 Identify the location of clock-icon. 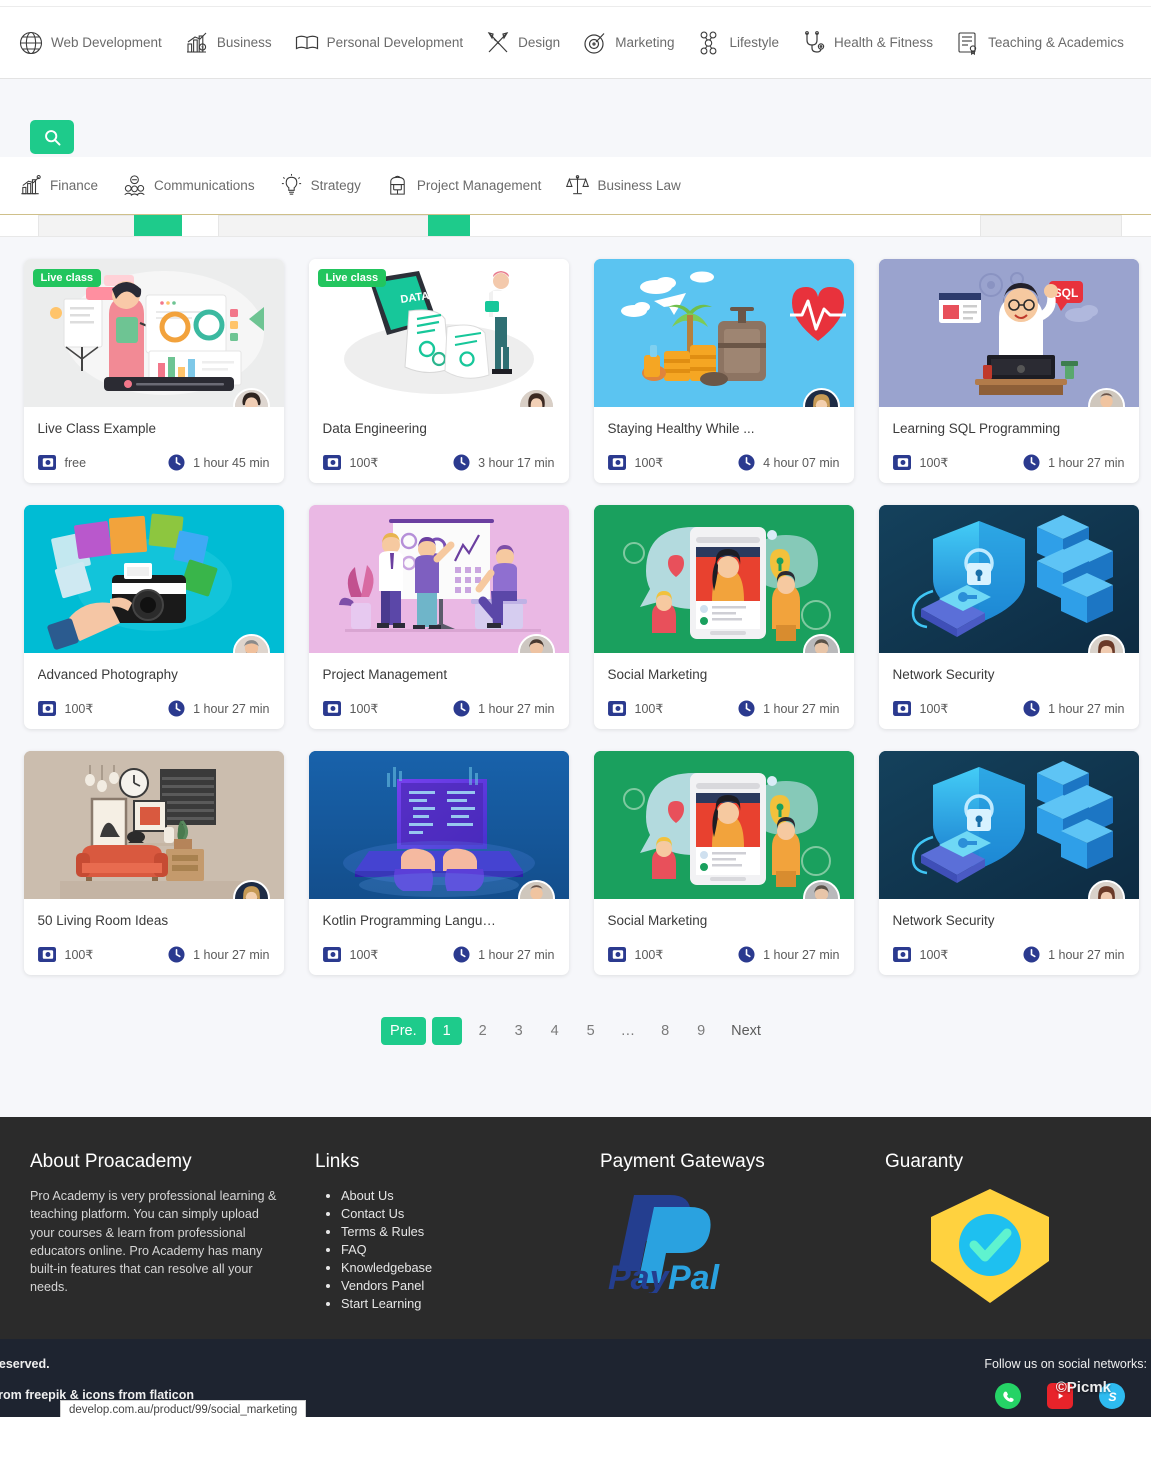
(176, 954).